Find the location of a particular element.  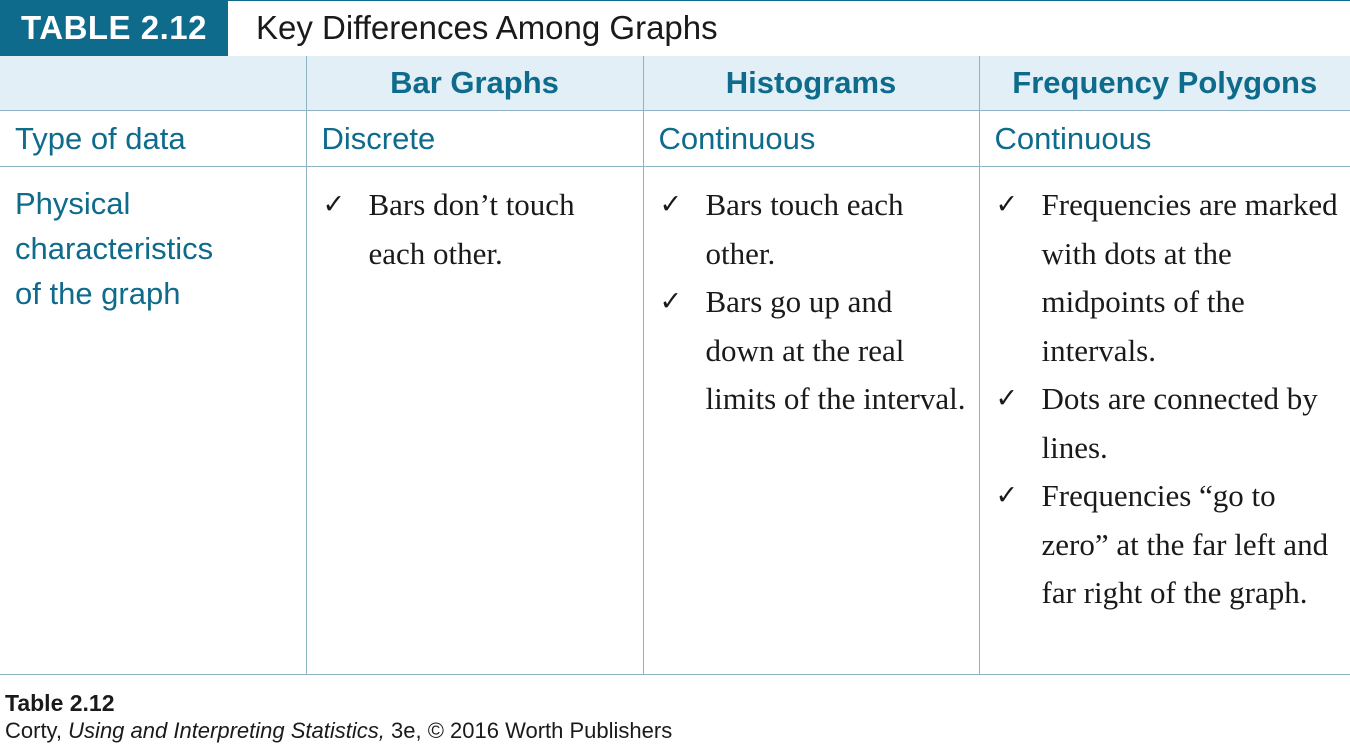

header-row: Bar Graphs Histograms Frequency Polygons is located at coordinates (675, 83).